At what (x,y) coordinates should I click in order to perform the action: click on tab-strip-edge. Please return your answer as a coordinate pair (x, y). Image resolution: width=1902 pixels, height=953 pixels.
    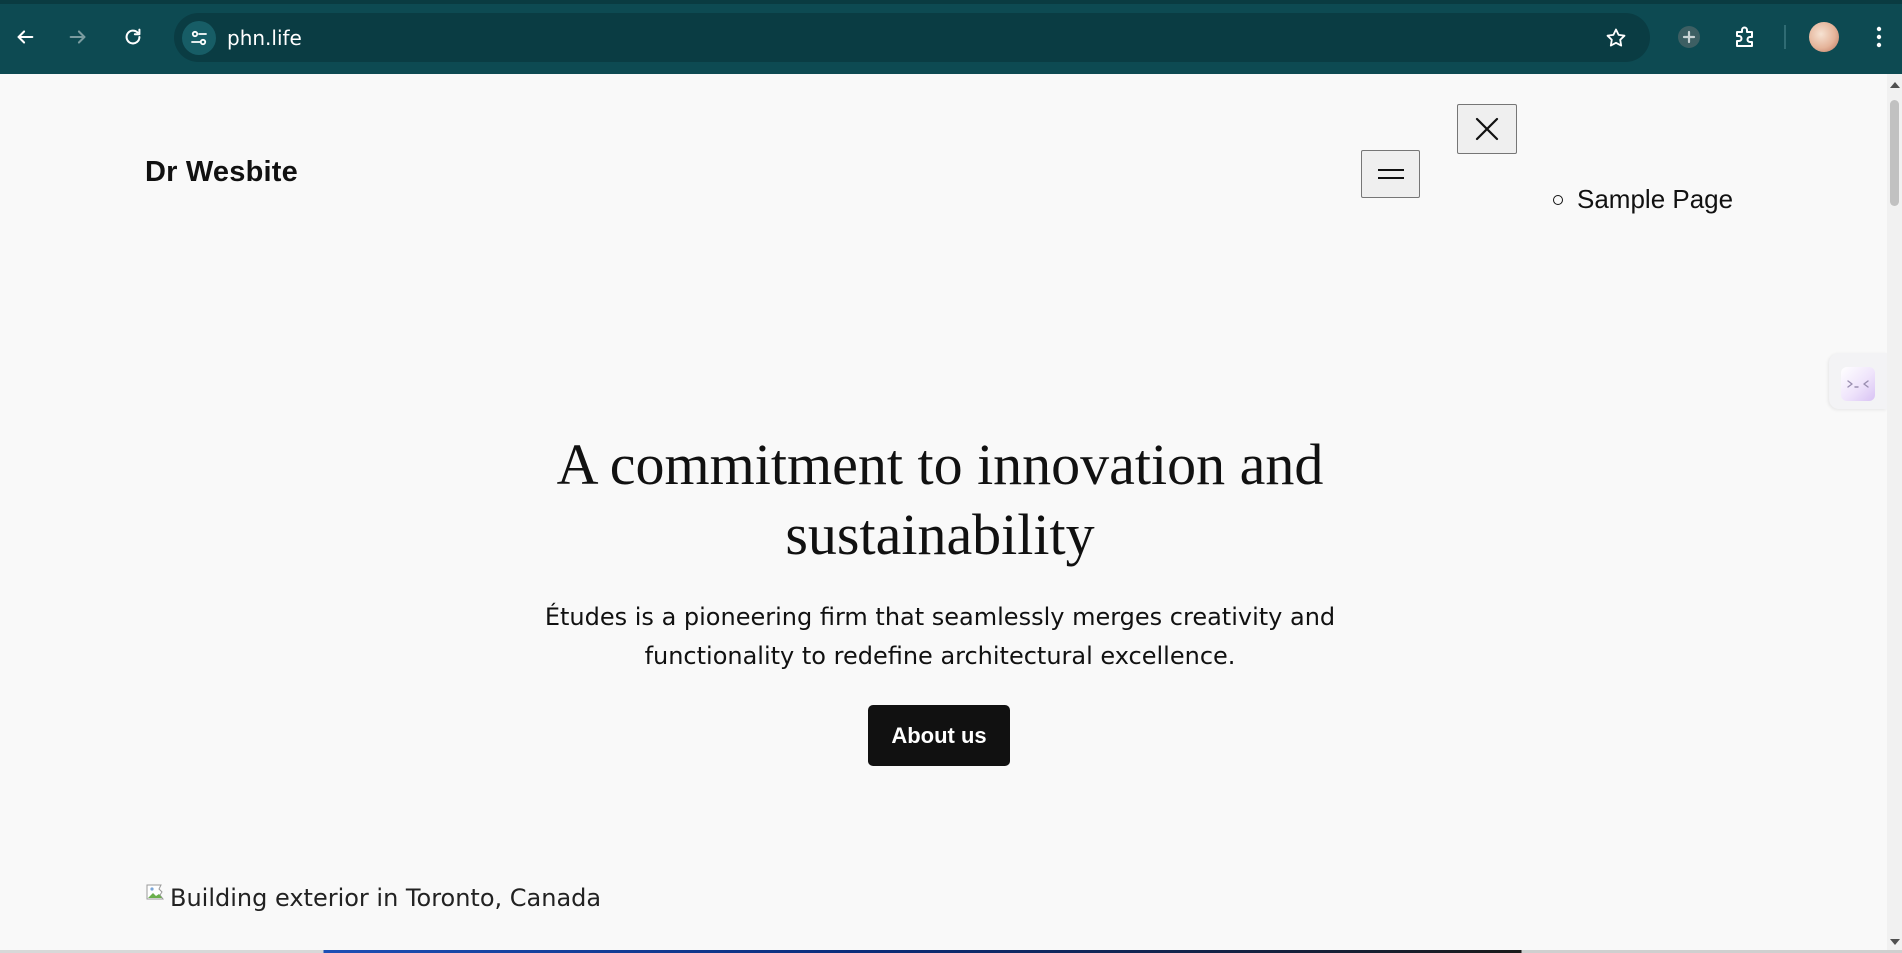
    Looking at the image, I should click on (951, 2).